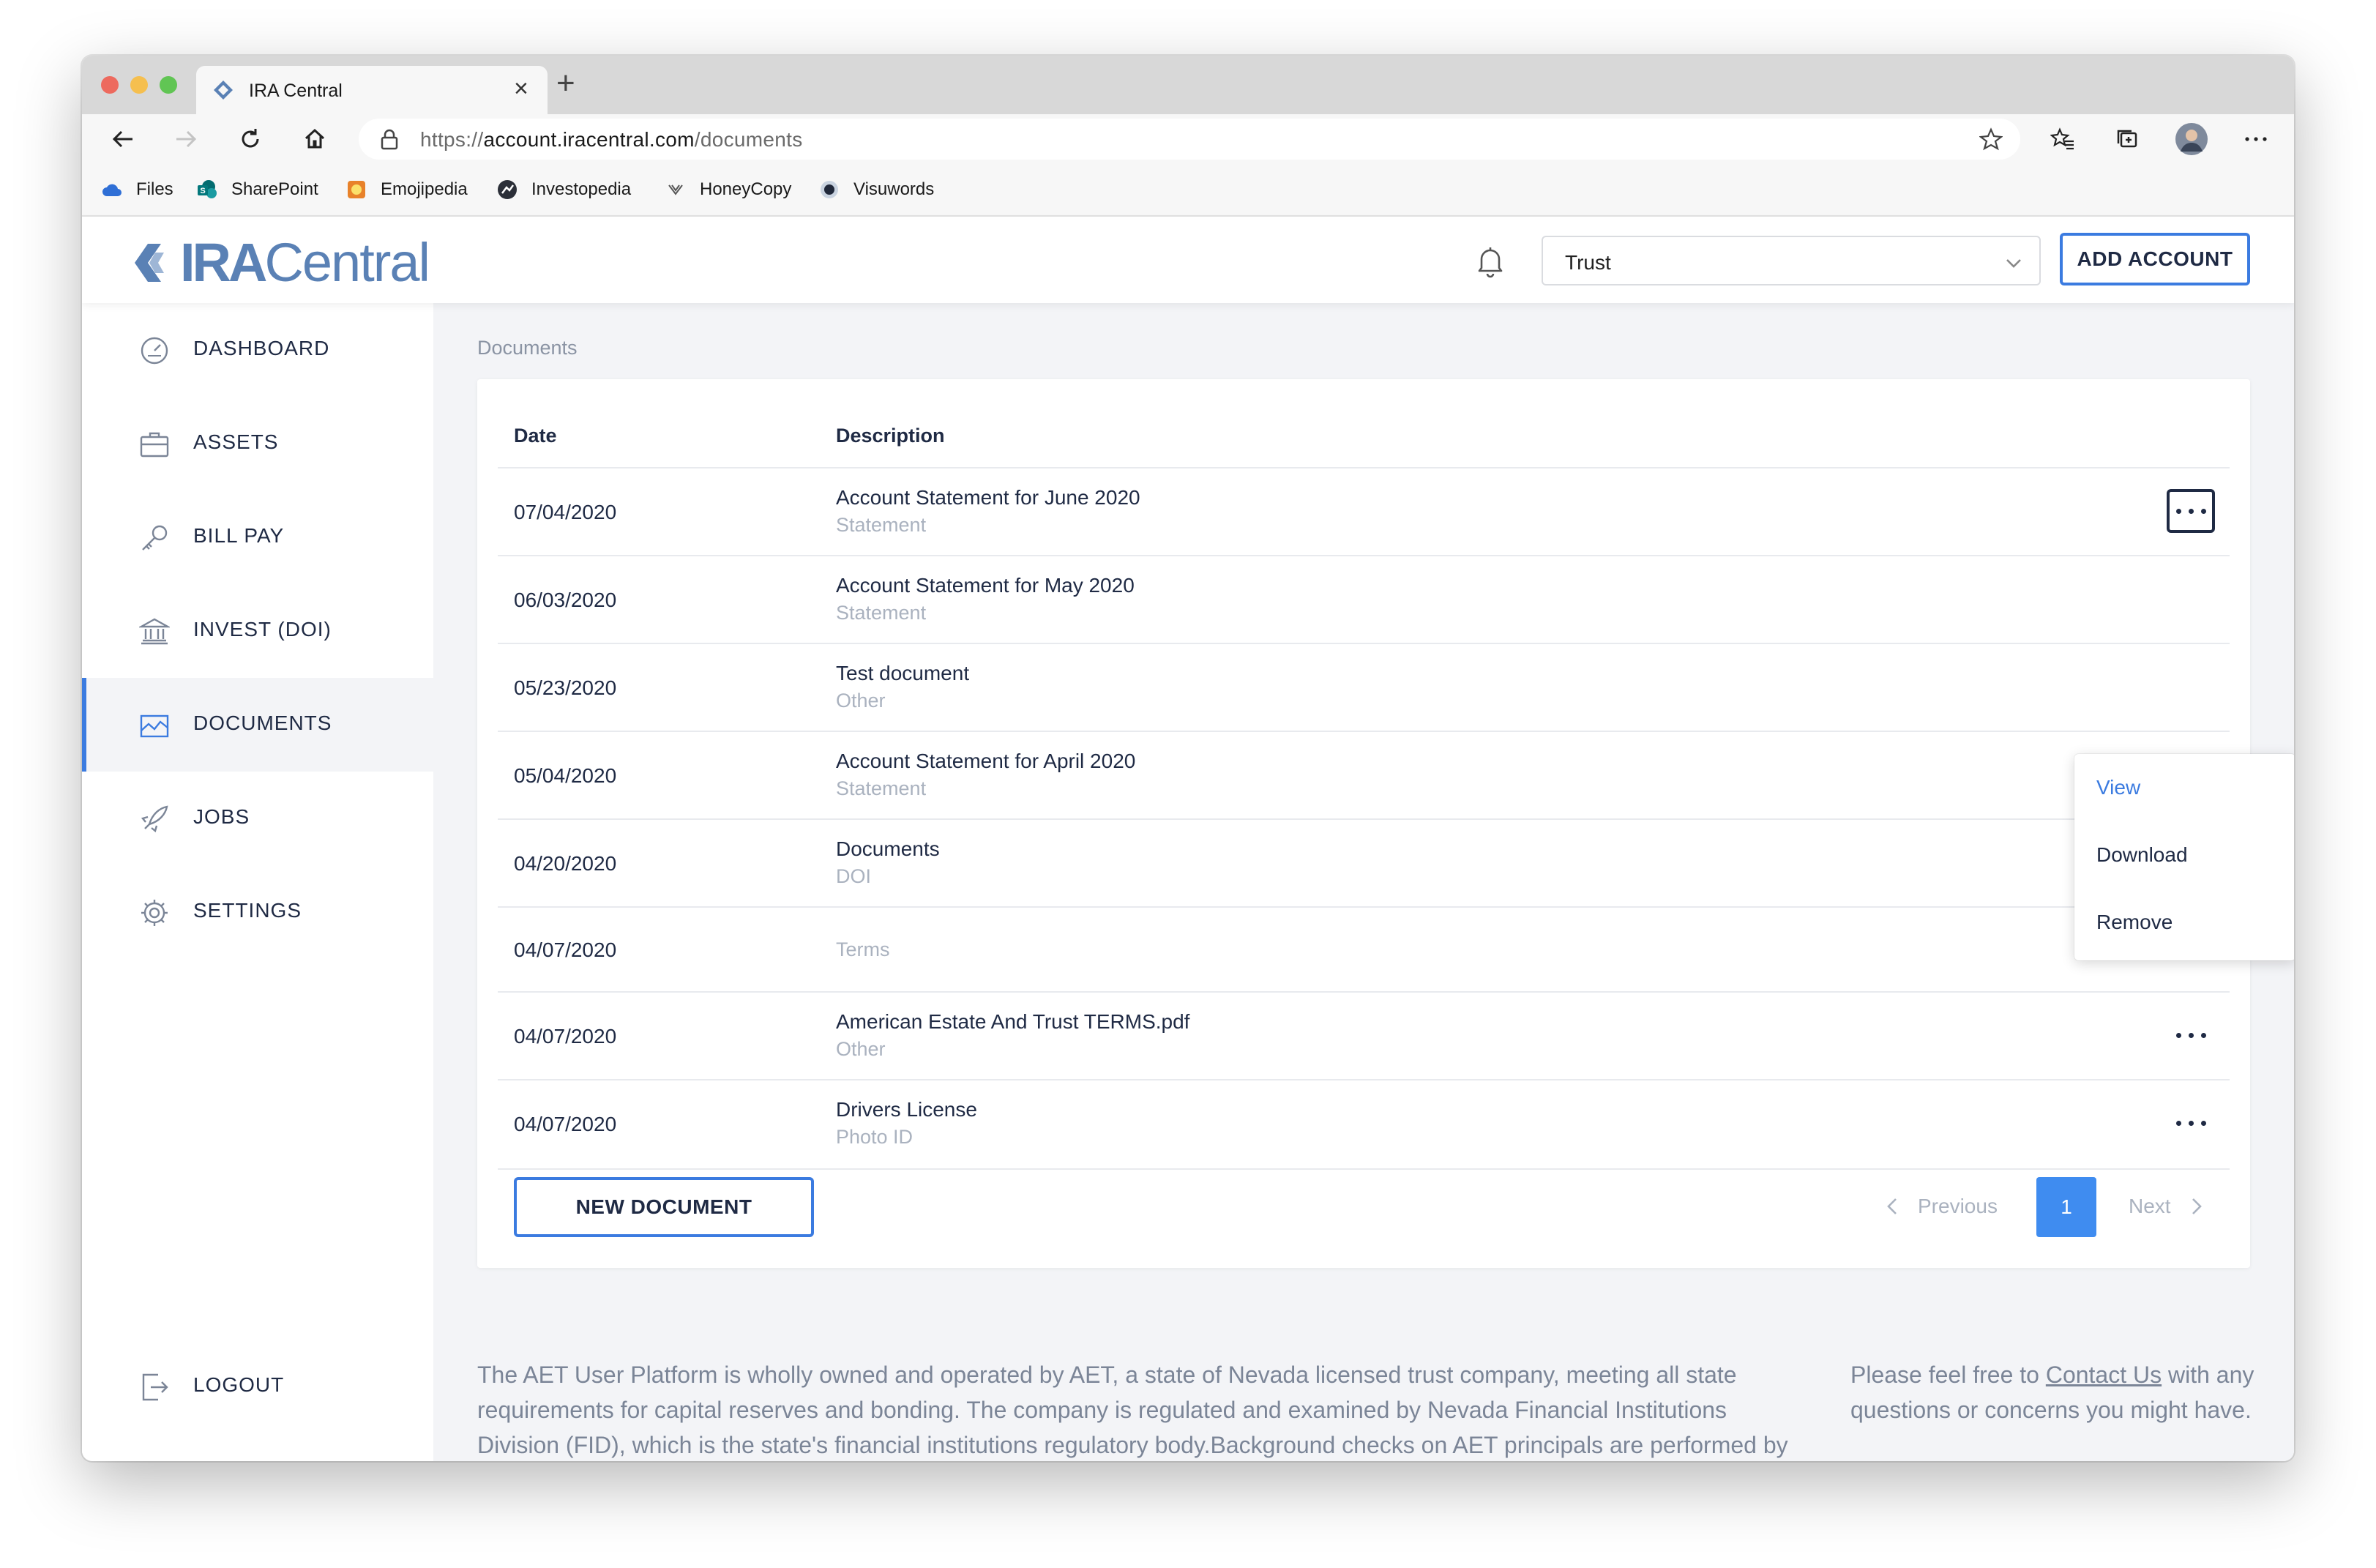 The height and width of the screenshot is (1568, 2376). Describe the element at coordinates (2166, 1206) in the screenshot. I see `pagination-next: Next` at that location.